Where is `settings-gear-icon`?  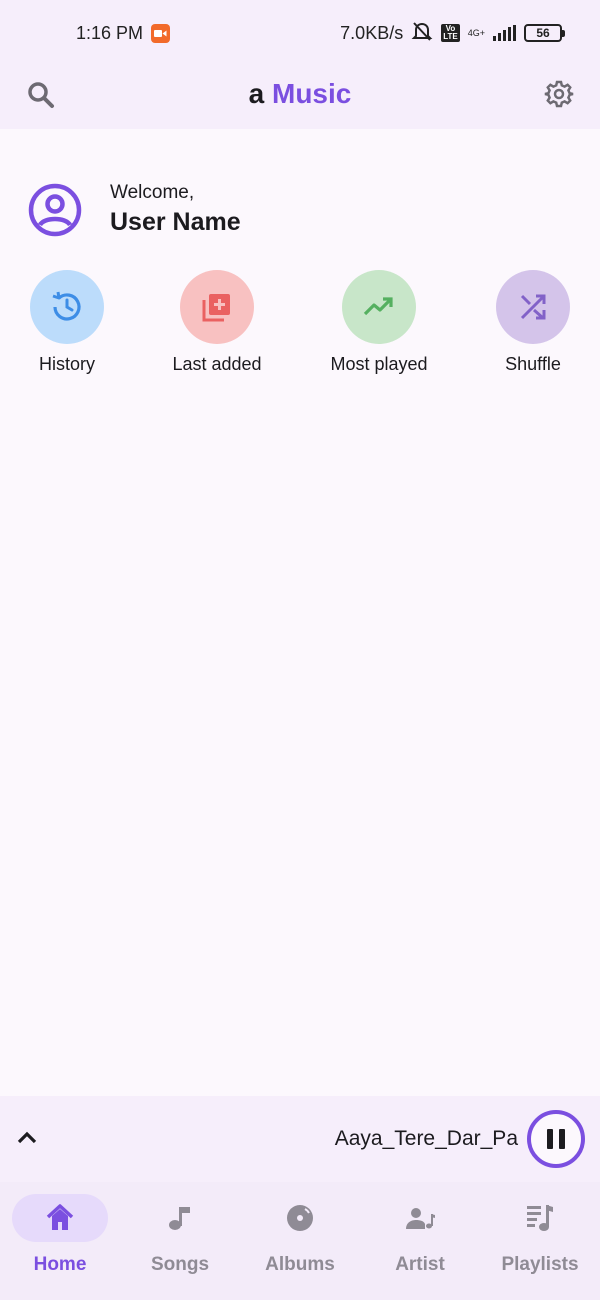
settings-gear-icon is located at coordinates (559, 94).